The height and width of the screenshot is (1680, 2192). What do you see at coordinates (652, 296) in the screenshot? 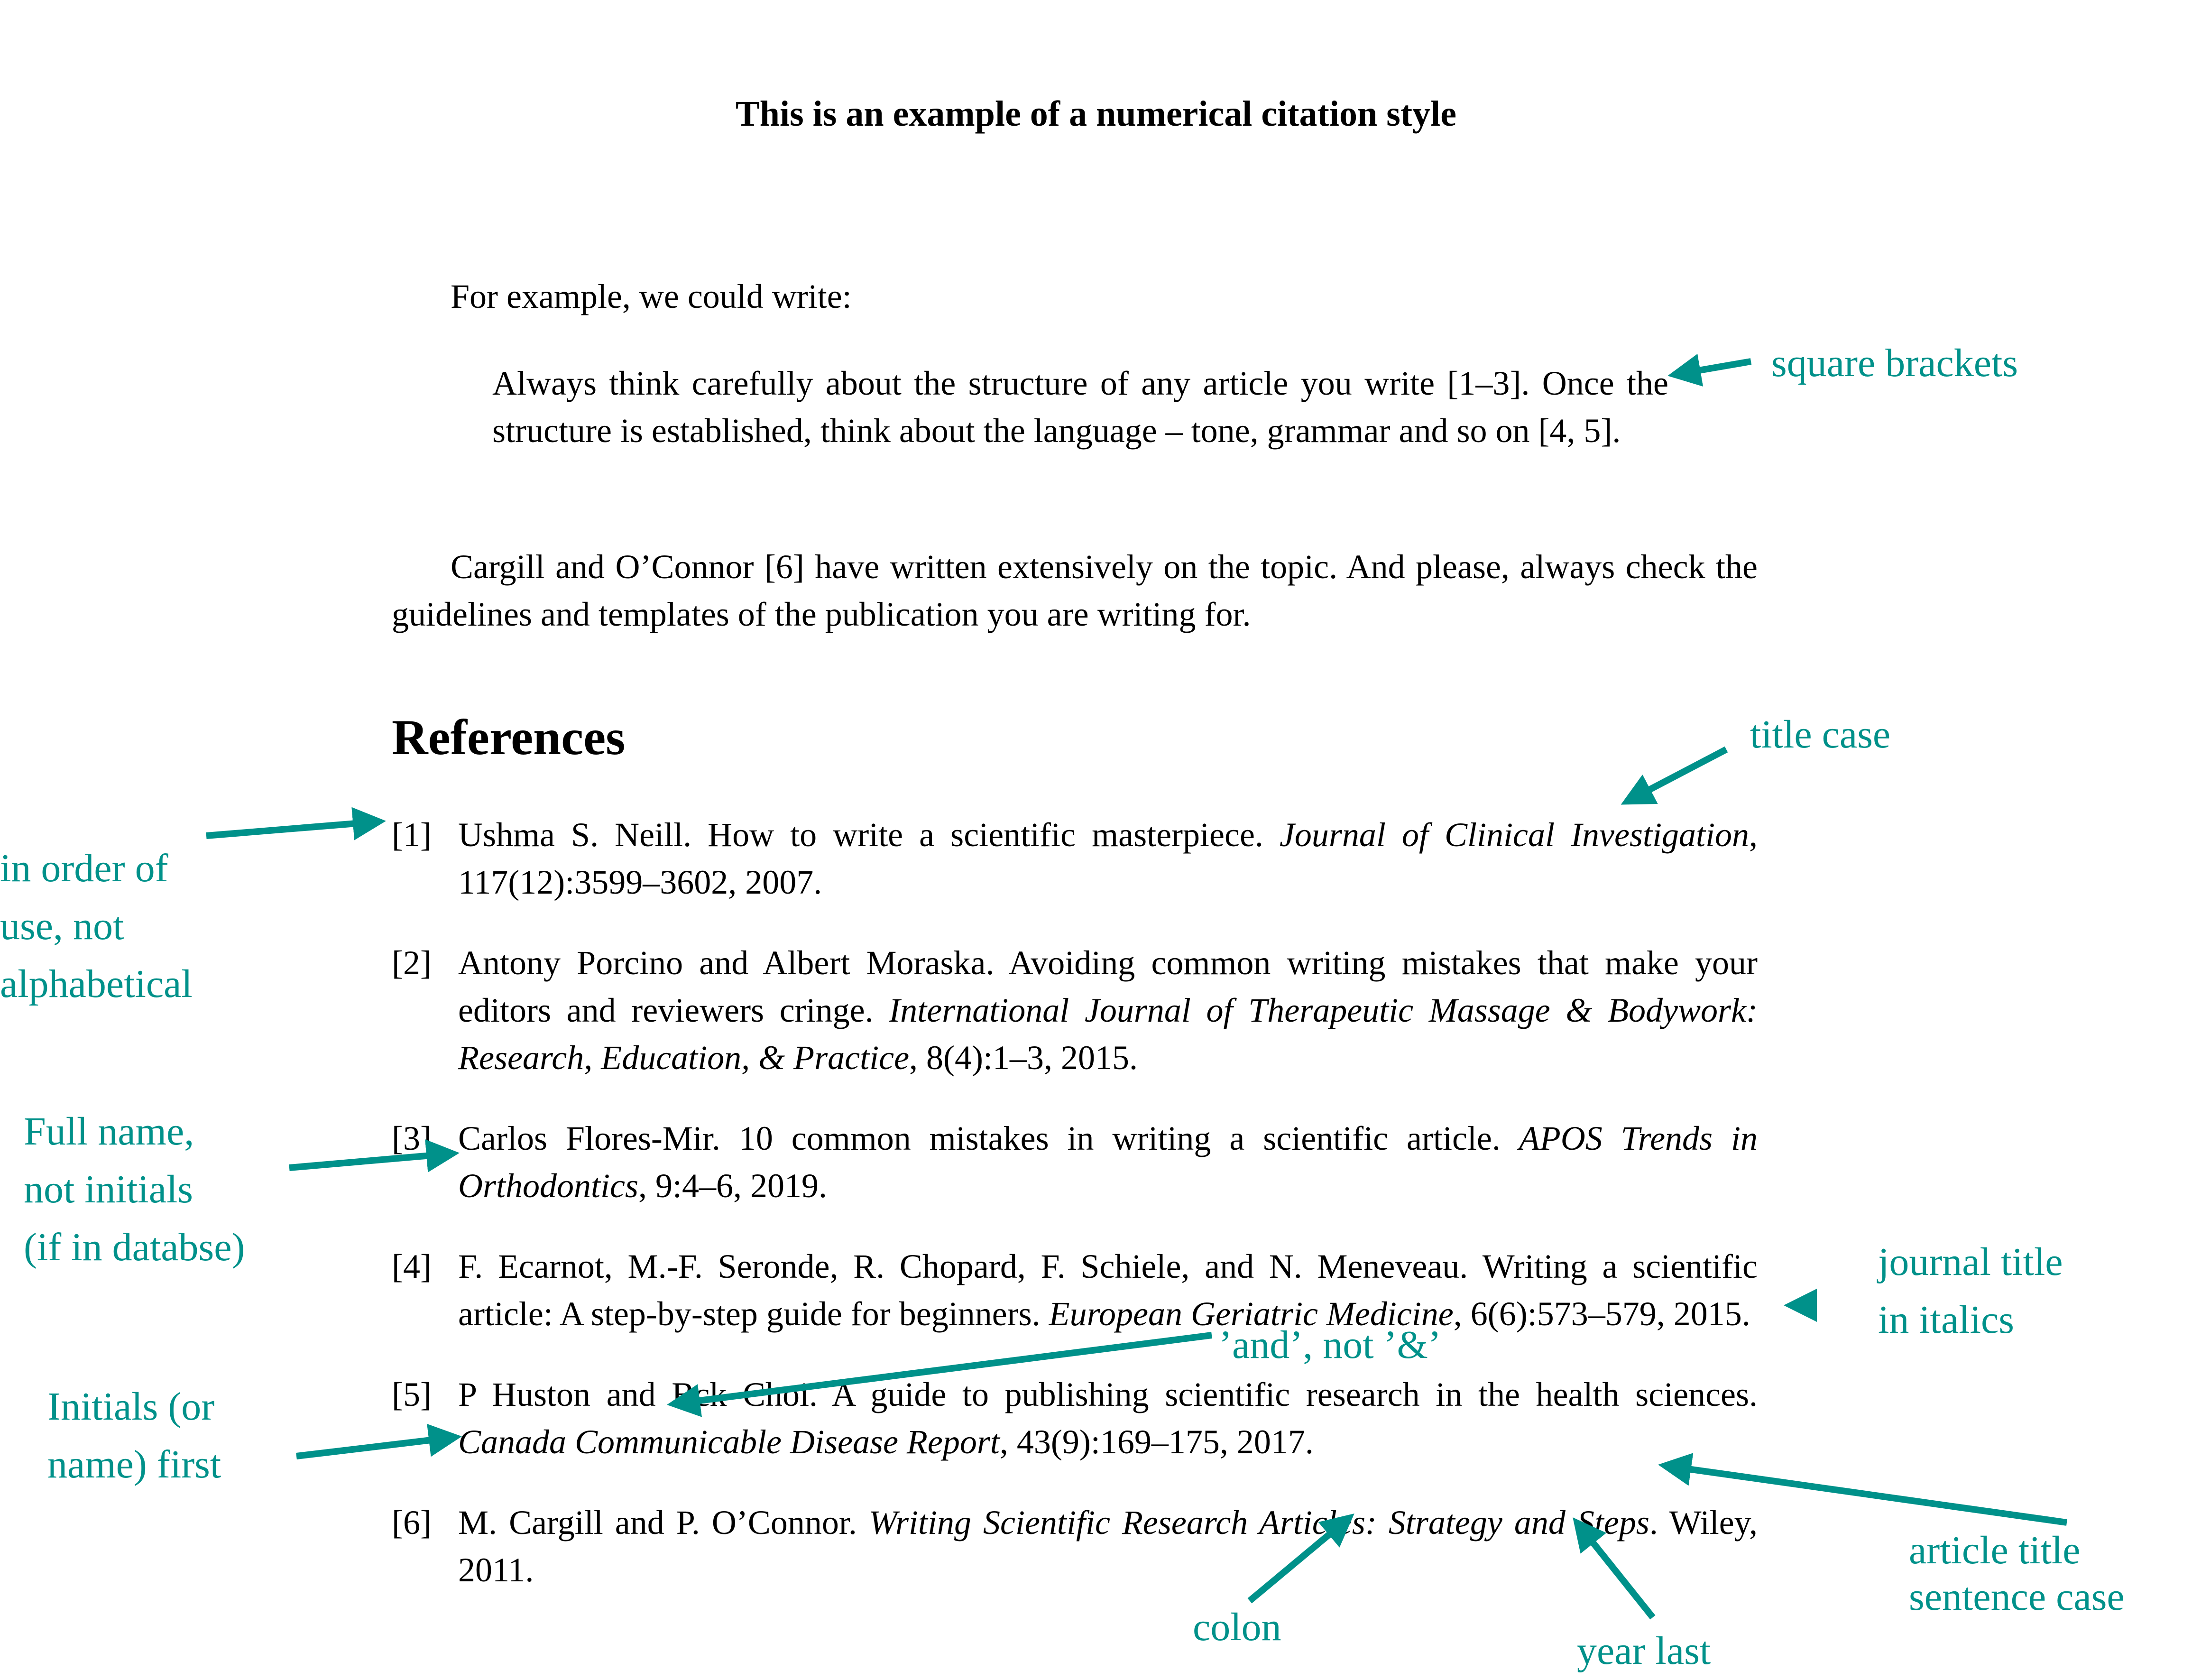
I see `intro-paragraph: For example, we could write:` at bounding box center [652, 296].